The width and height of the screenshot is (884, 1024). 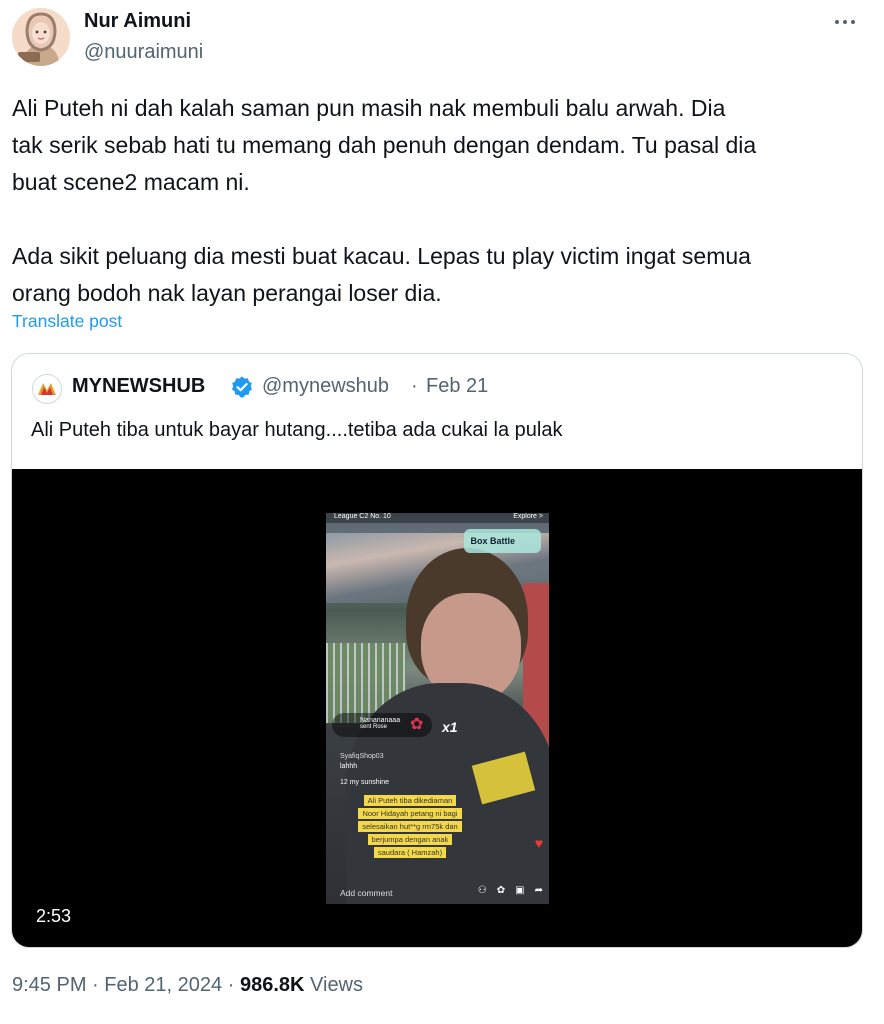 I want to click on chat-join: 12 my sunshine, so click(x=365, y=782).